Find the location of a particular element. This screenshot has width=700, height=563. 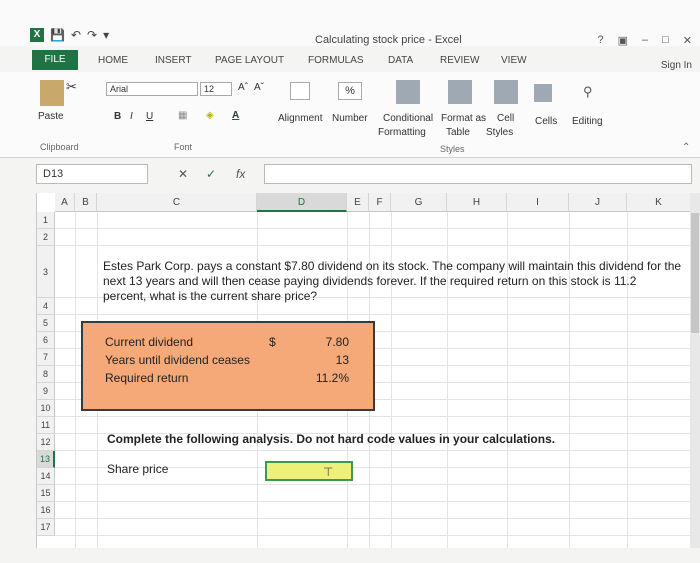

vertical-scrollbar is located at coordinates (695, 370).